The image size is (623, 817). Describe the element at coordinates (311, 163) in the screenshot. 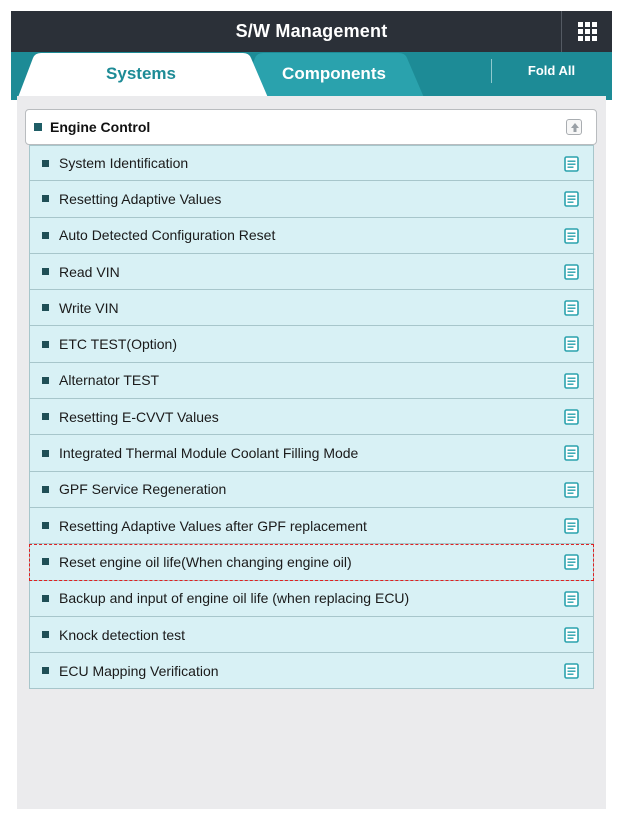

I see `list-item: System Identification` at that location.